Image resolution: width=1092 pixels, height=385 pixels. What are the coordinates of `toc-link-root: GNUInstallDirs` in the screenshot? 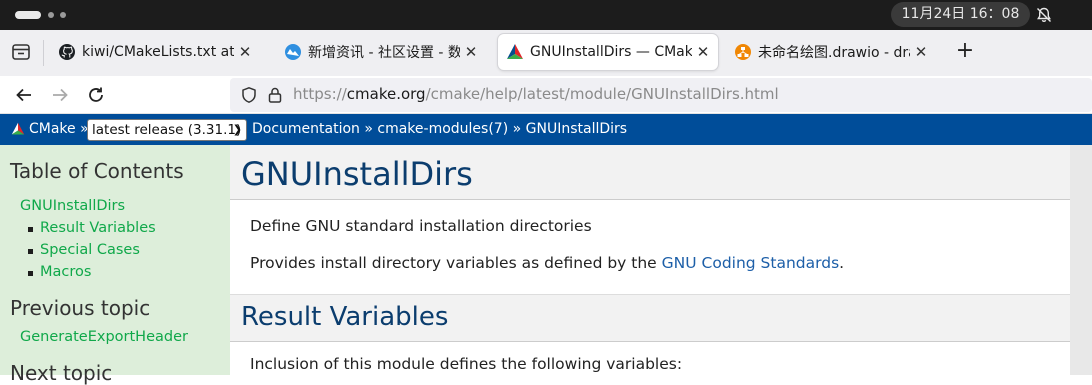 It's located at (72, 206).